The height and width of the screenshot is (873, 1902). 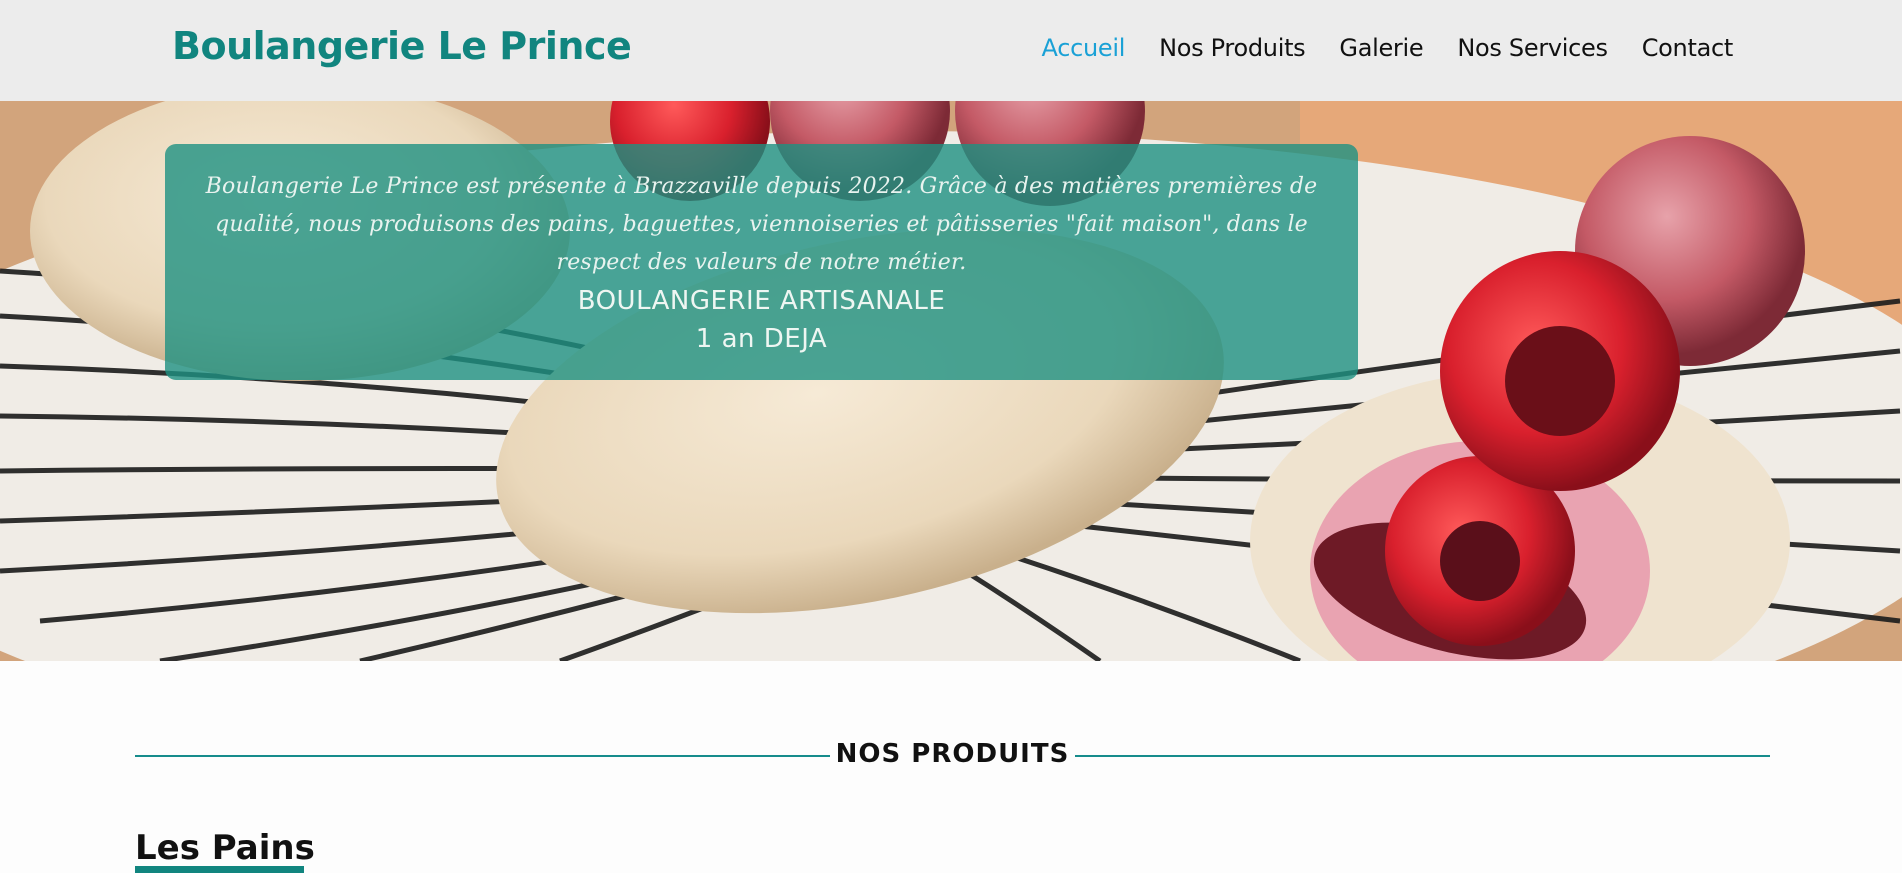 I want to click on heading-divider-left, so click(x=482, y=756).